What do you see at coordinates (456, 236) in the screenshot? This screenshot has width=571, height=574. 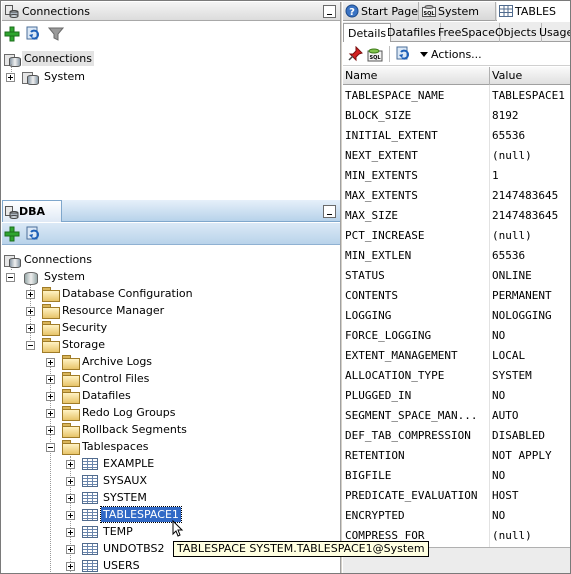 I see `table-row: PCT_INCREASE (null)` at bounding box center [456, 236].